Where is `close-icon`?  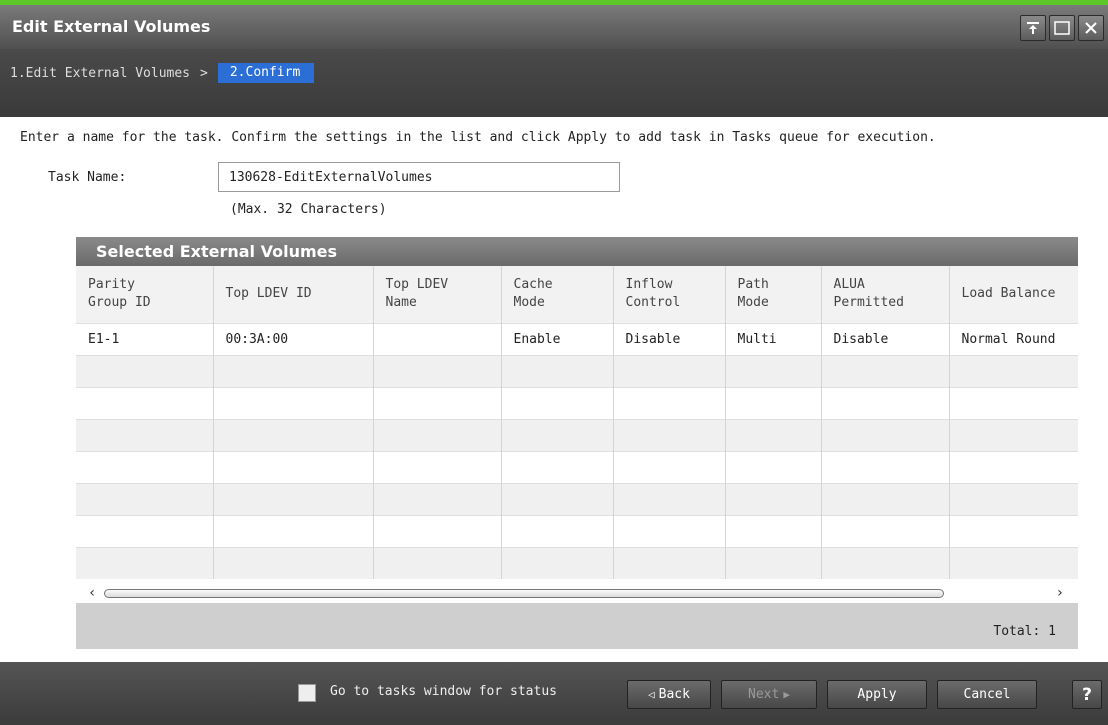
close-icon is located at coordinates (1091, 28).